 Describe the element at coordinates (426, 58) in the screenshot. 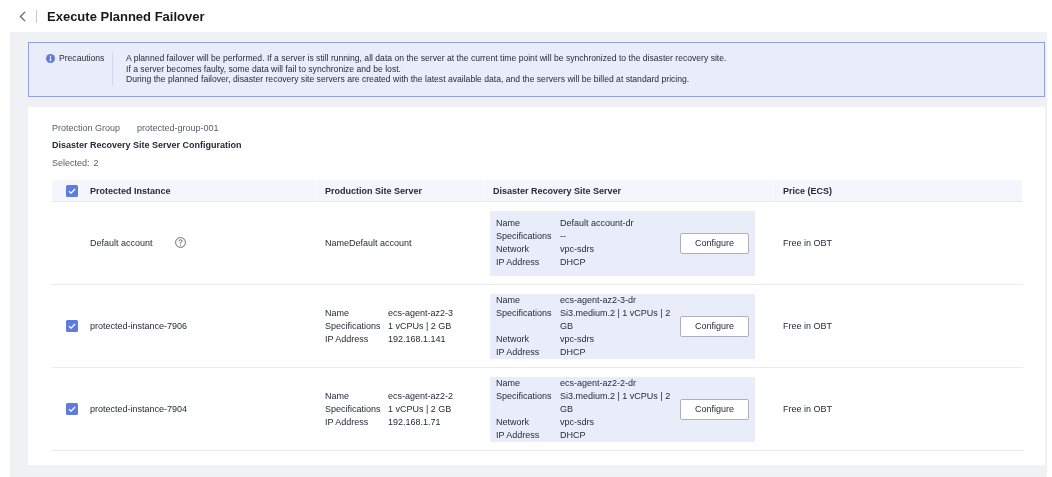

I see `notice-text: A planned failover will be performed. If a server is still running, all data on the server at the current time point will be synchronized to the disaster recovery site.` at that location.